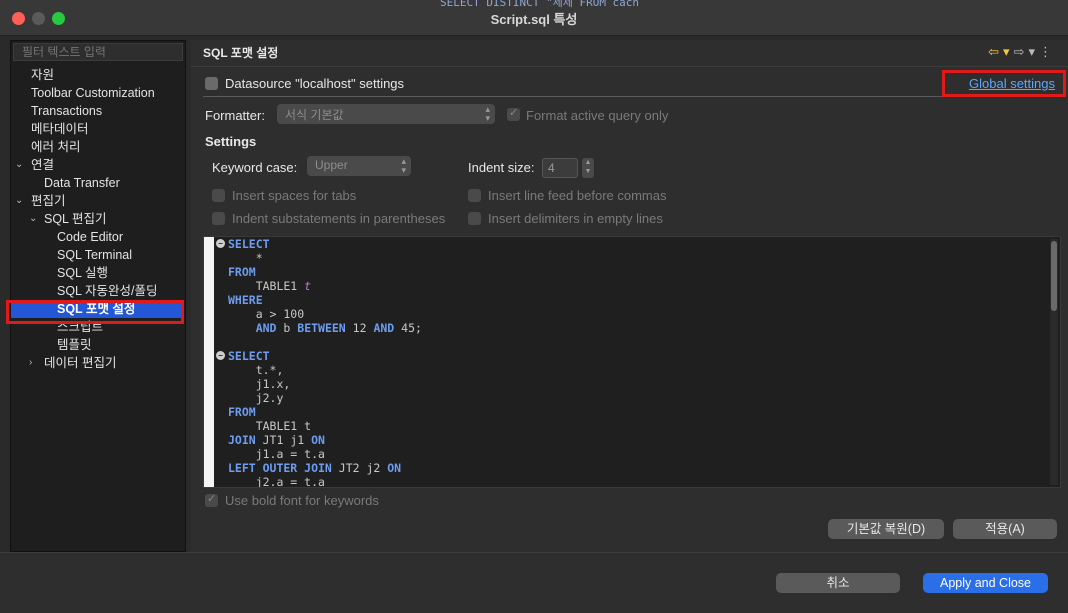 This screenshot has width=1068, height=613. Describe the element at coordinates (325, 468) in the screenshot. I see `code-line: LEFT OUTER JOIN JT2 j2 ON` at that location.